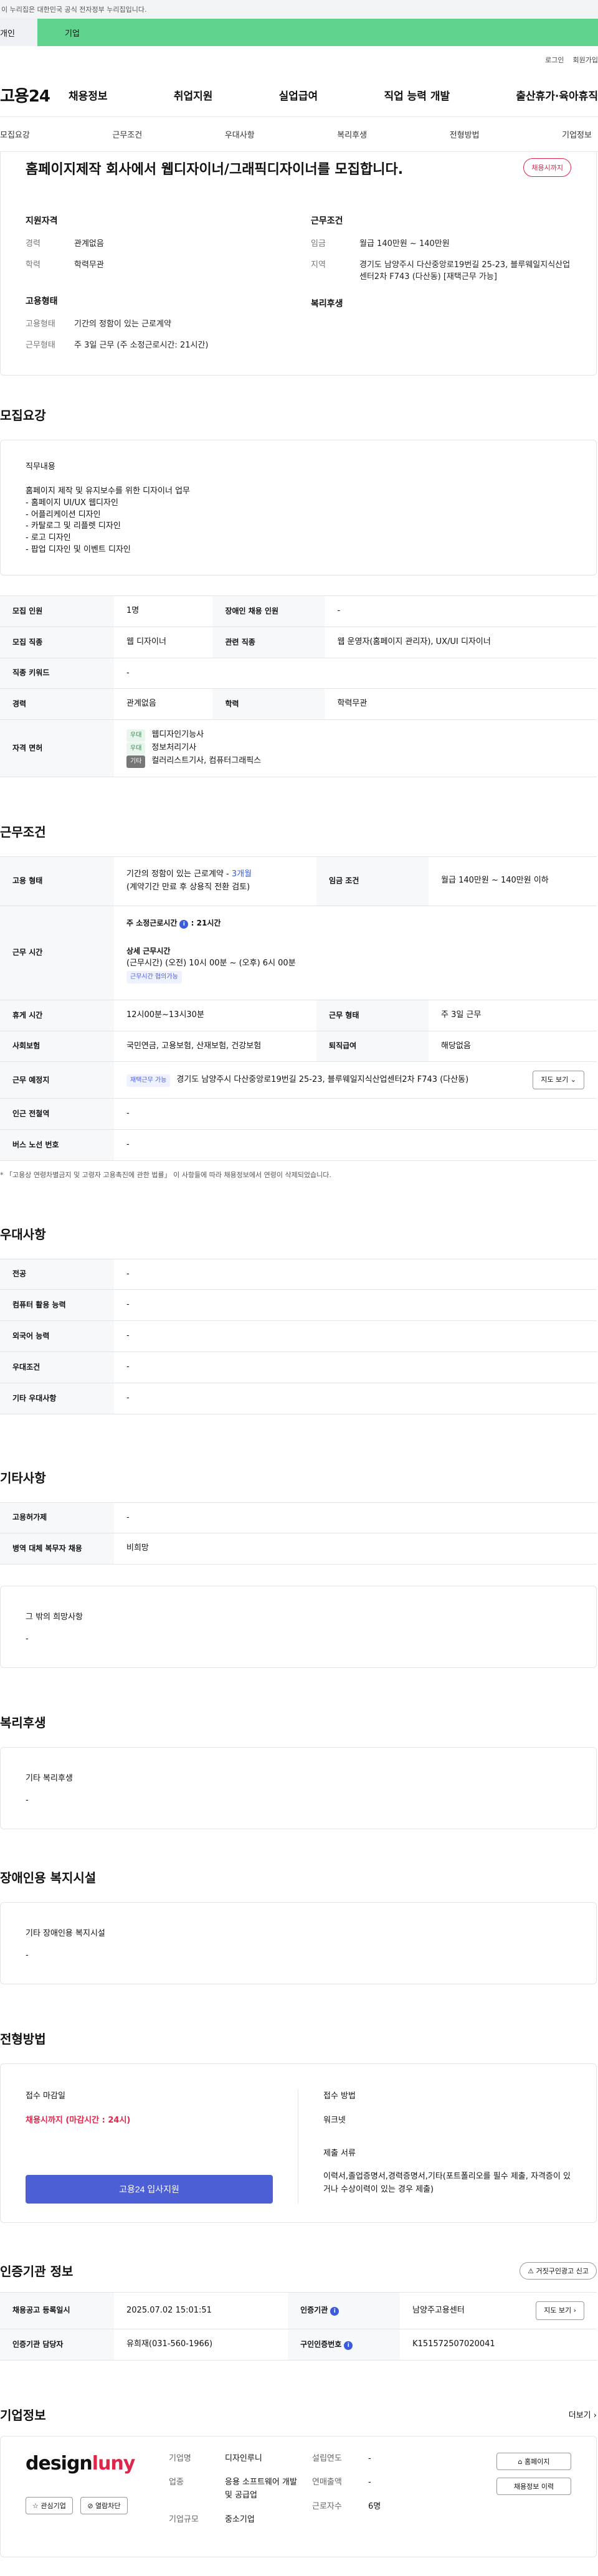 The height and width of the screenshot is (2576, 598). What do you see at coordinates (104, 2505) in the screenshot?
I see `block-button: ⊘ 열람차단` at bounding box center [104, 2505].